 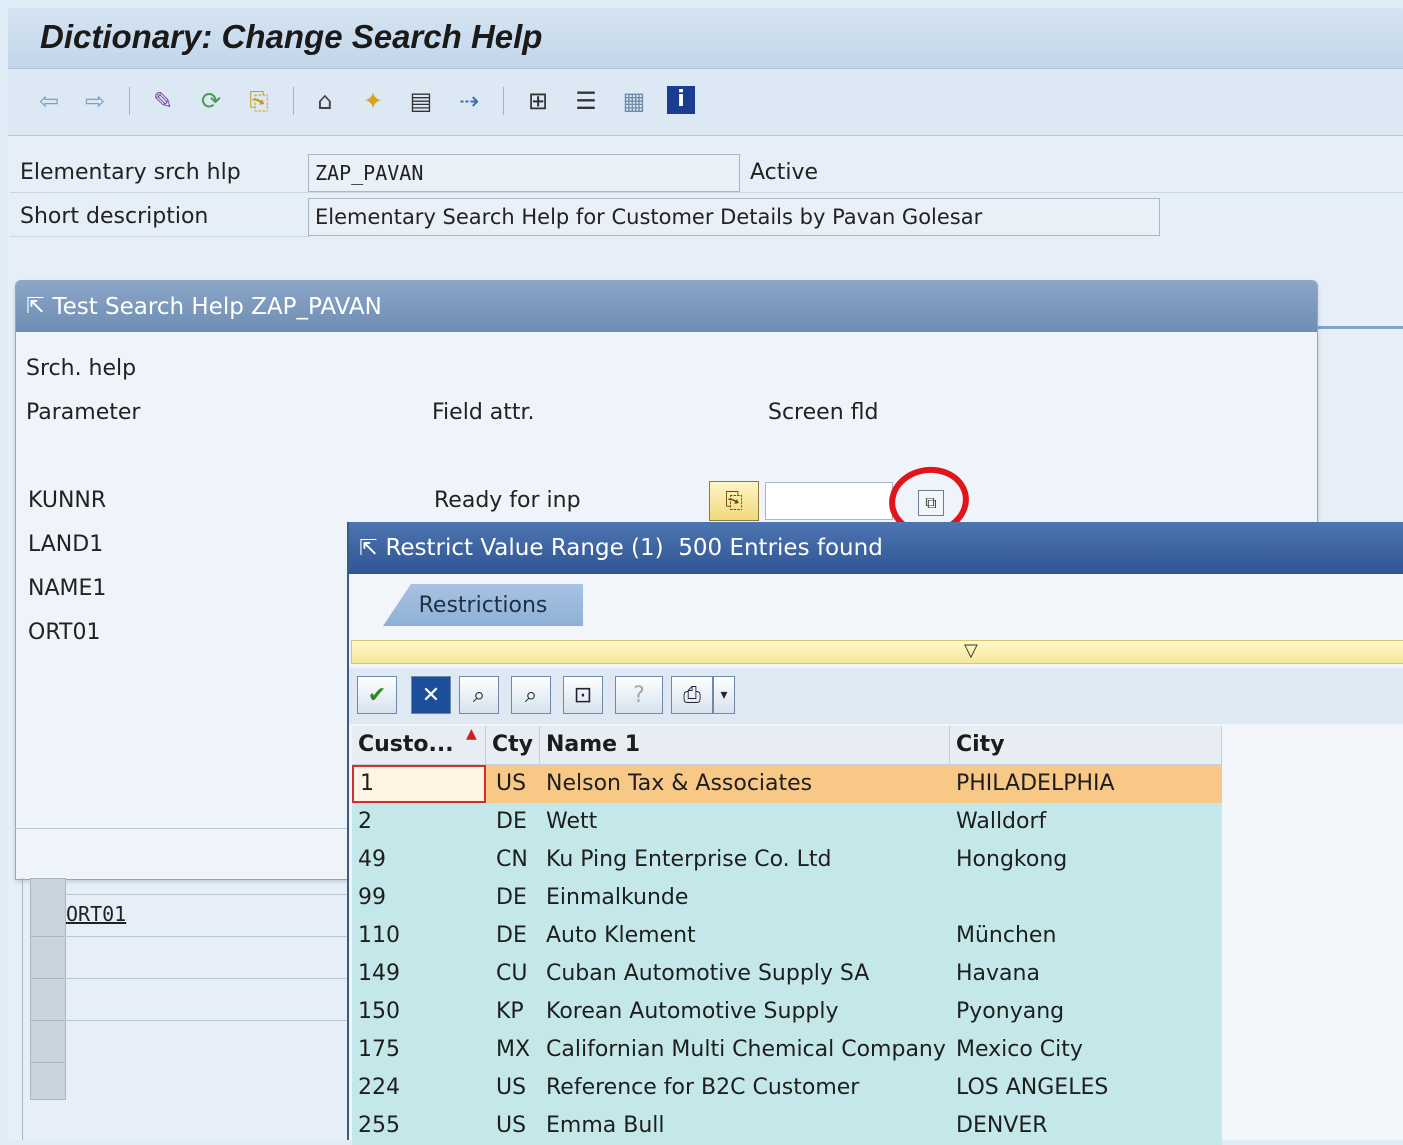 What do you see at coordinates (513, 1050) in the screenshot?
I see `country-cell: MX` at bounding box center [513, 1050].